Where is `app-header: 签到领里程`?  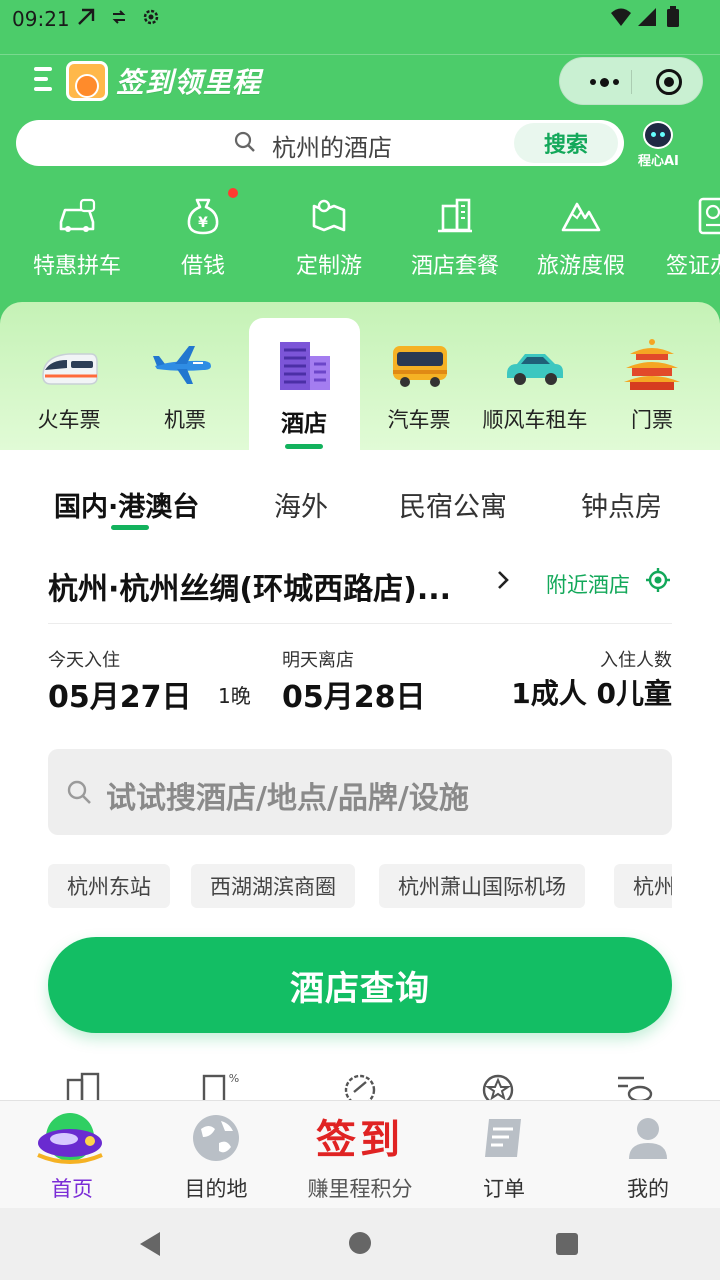 app-header: 签到领里程 is located at coordinates (360, 87).